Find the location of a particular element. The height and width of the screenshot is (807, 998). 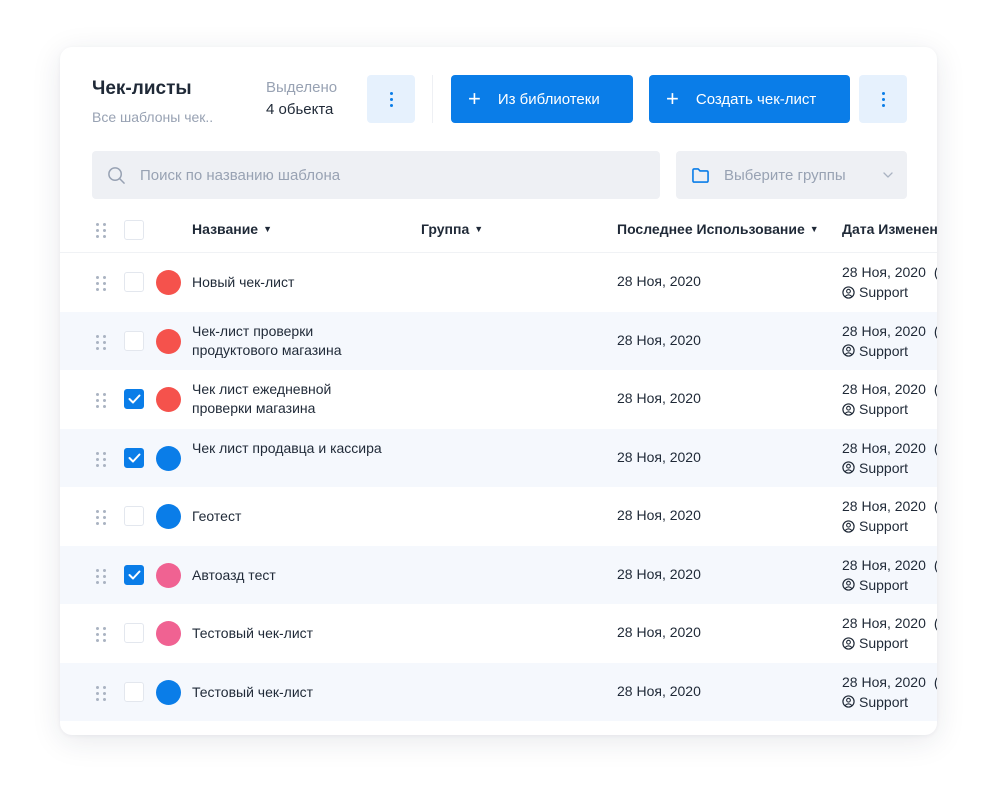

table-row: Геотест 28 Ноя, 2020 28 Ноя, 2020 (Support is located at coordinates (498, 516).